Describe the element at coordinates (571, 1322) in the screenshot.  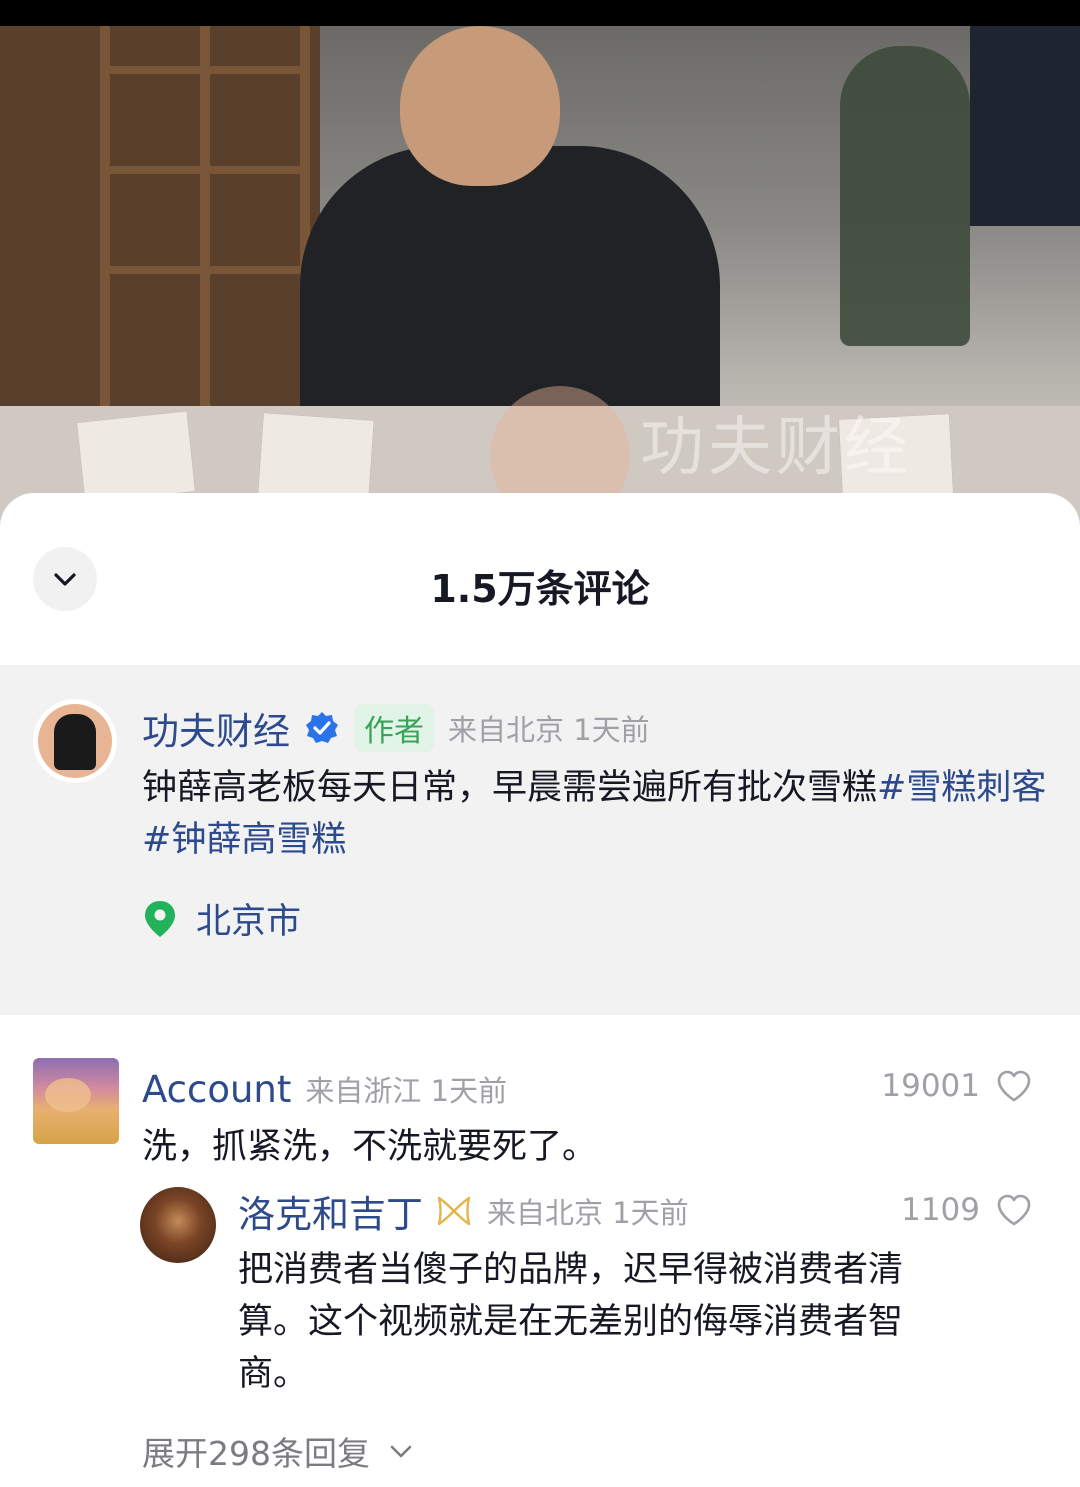
I see `reply-text-line: 算。这个视频就是在无差别的侮辱消费者智` at that location.